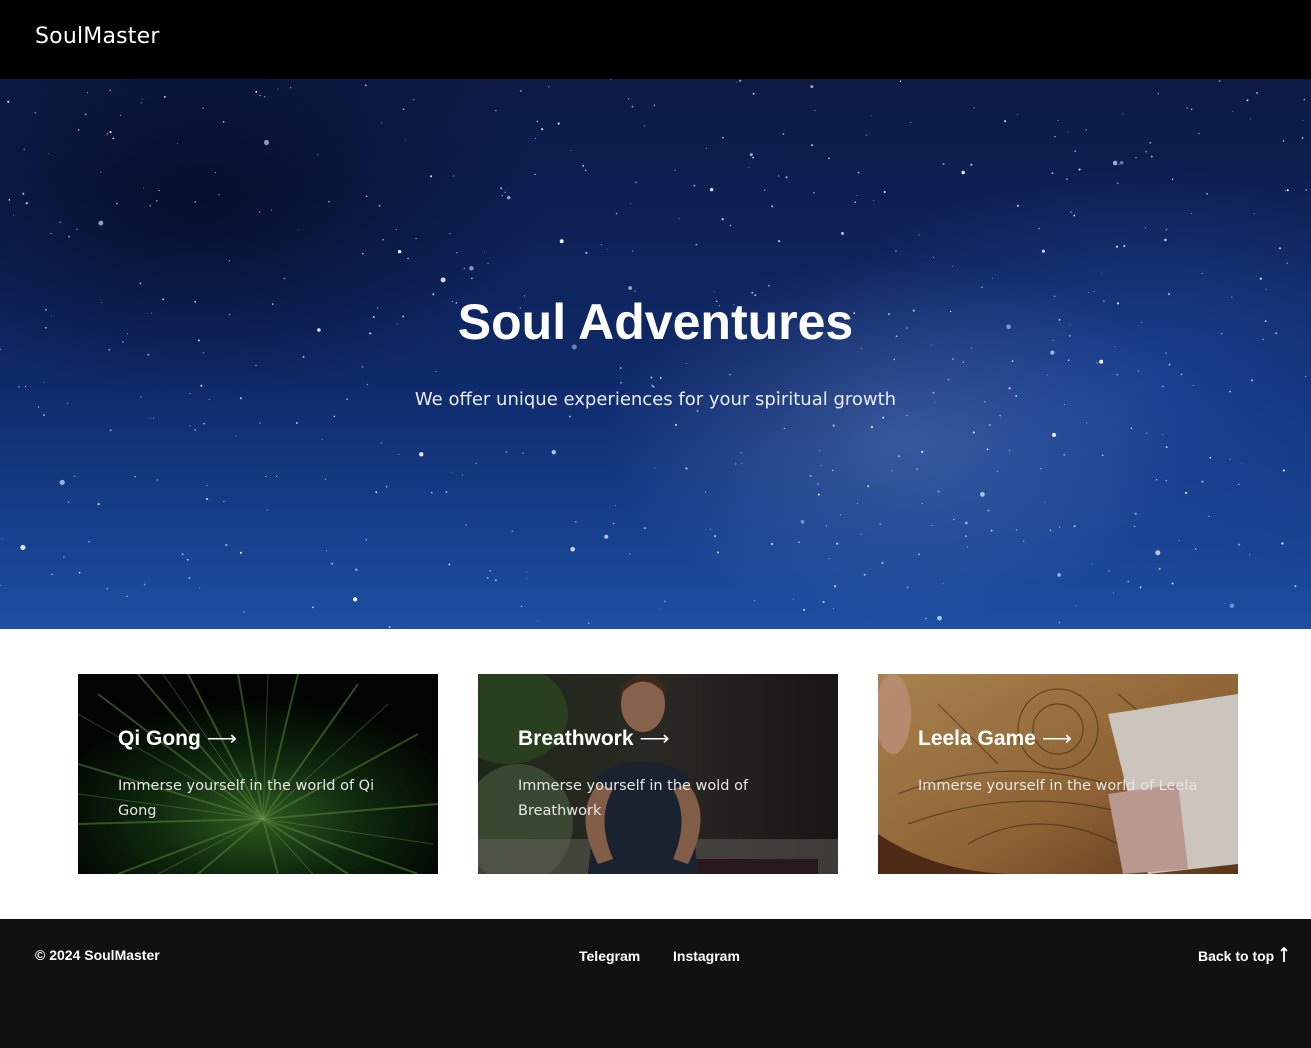 Image resolution: width=1311 pixels, height=1048 pixels. Describe the element at coordinates (97, 36) in the screenshot. I see `brand-logo-link: SoulMaster` at that location.